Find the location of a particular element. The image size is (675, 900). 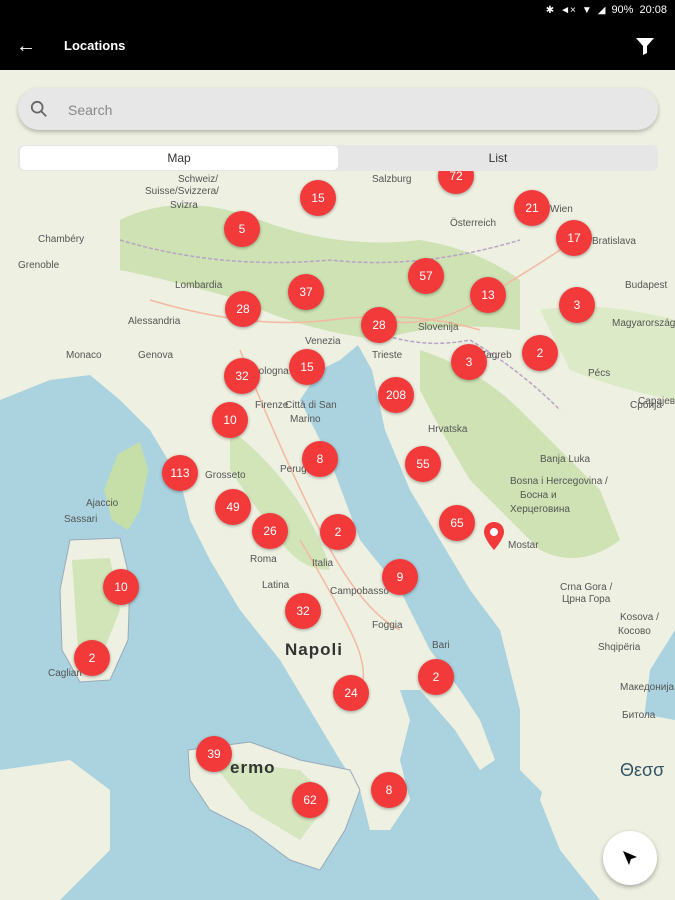

signal-icon: ◢ is located at coordinates (601, 10).